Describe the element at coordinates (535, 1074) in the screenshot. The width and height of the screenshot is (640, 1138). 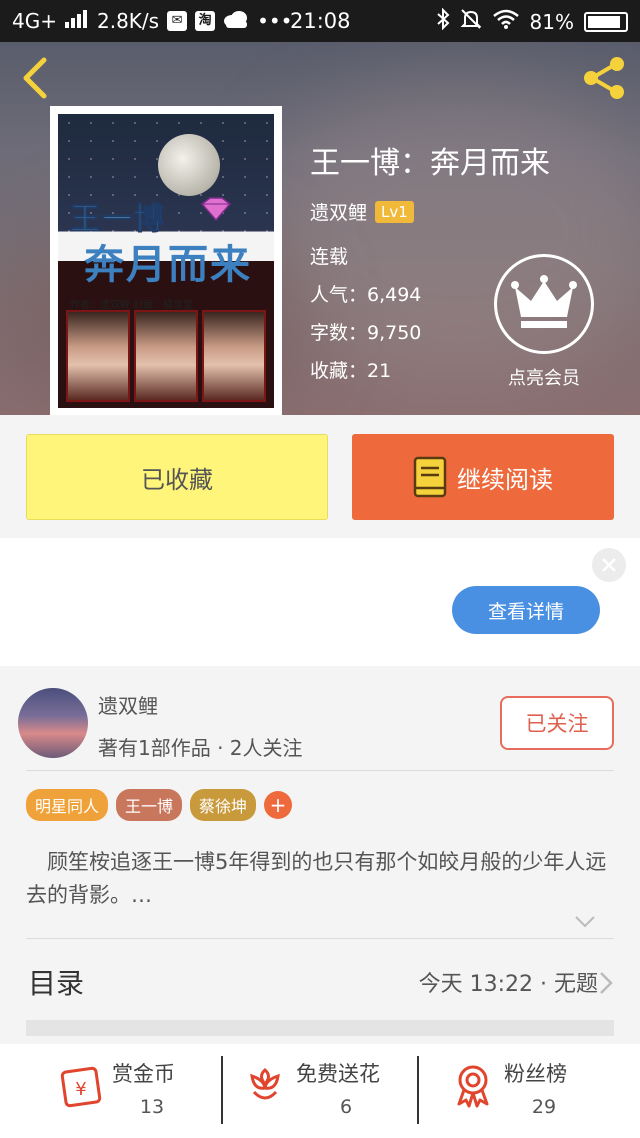
I see `fan-ranking-label: 粉丝榜` at that location.